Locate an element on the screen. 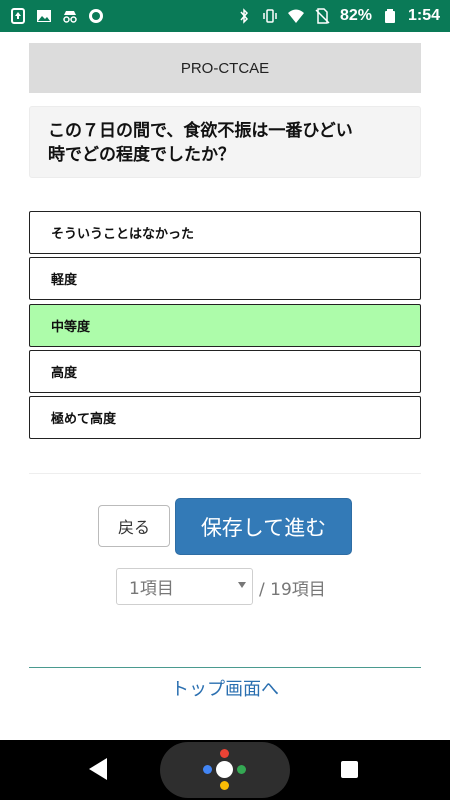 This screenshot has height=800, width=450. divider-rule is located at coordinates (225, 667).